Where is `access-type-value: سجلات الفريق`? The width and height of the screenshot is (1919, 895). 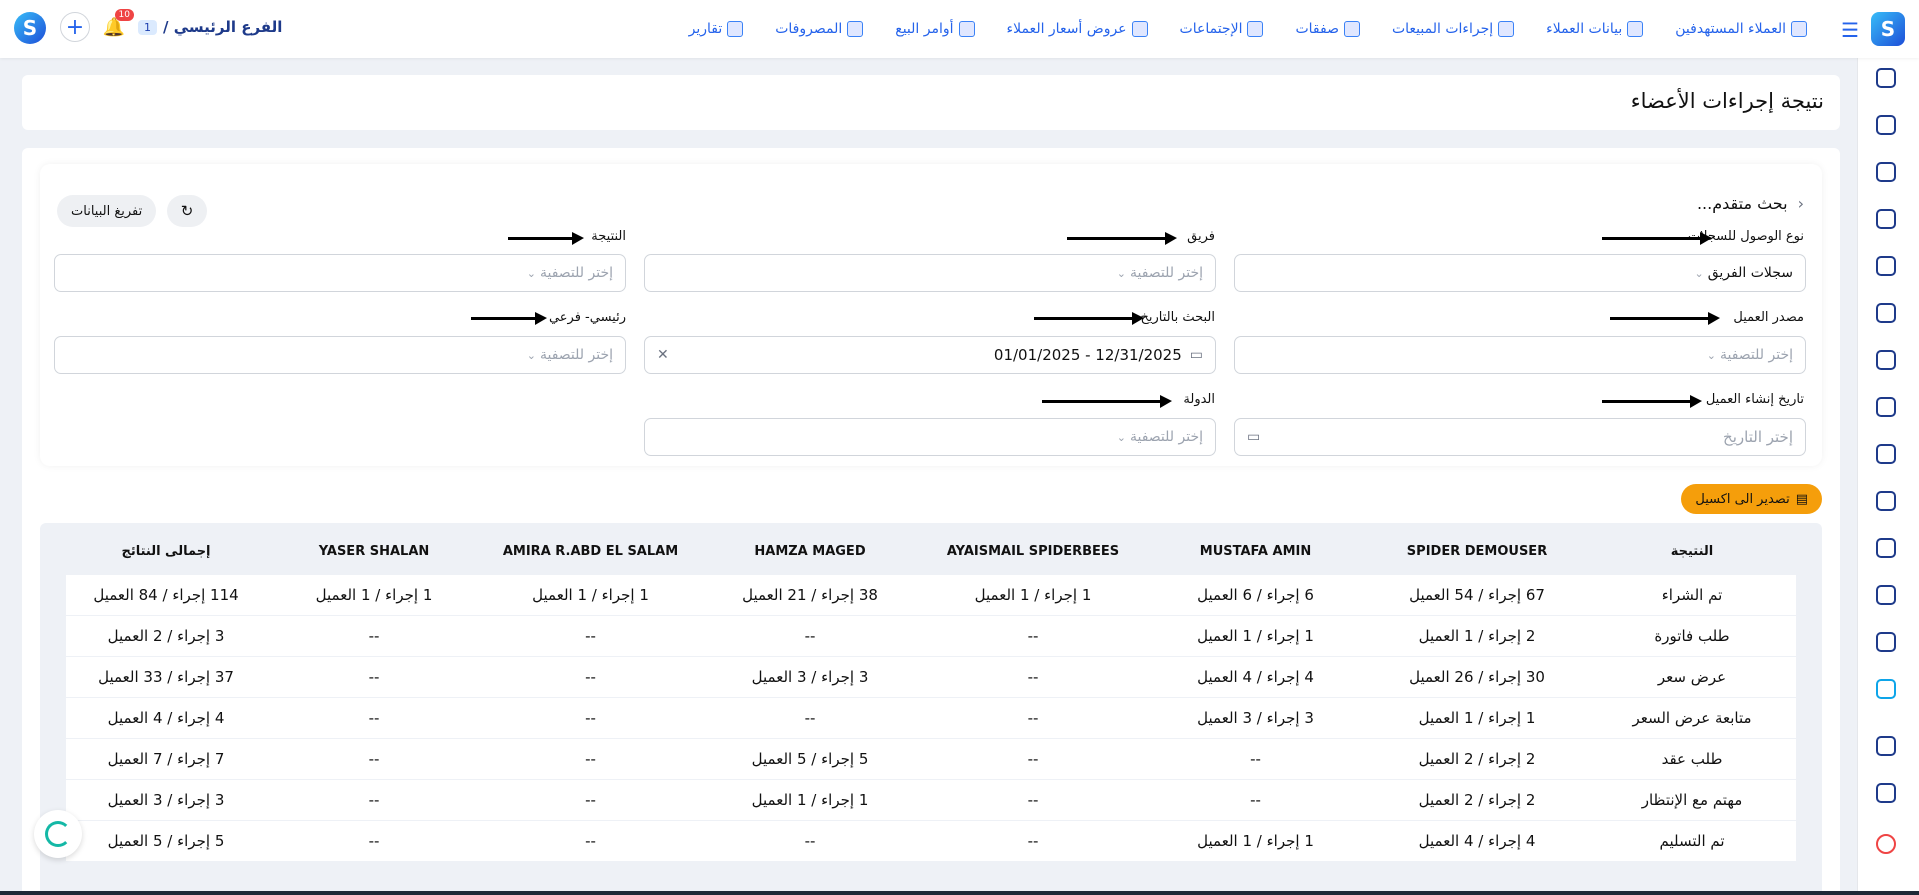
access-type-value: سجلات الفريق is located at coordinates (1750, 273).